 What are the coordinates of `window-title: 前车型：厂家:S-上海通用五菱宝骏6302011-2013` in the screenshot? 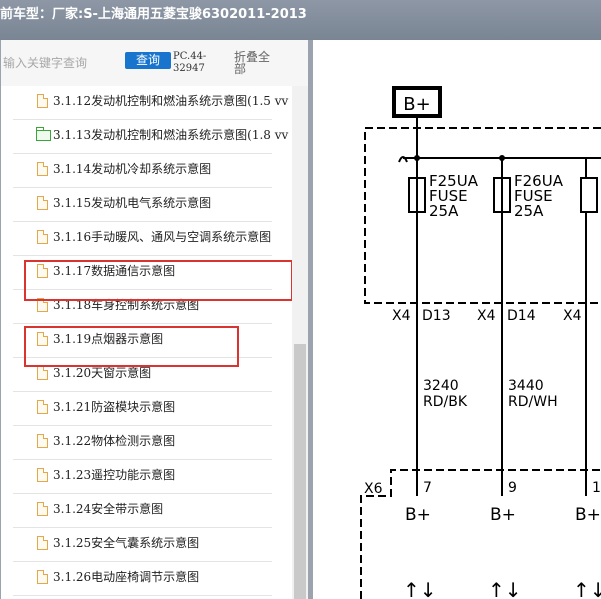 It's located at (153, 14).